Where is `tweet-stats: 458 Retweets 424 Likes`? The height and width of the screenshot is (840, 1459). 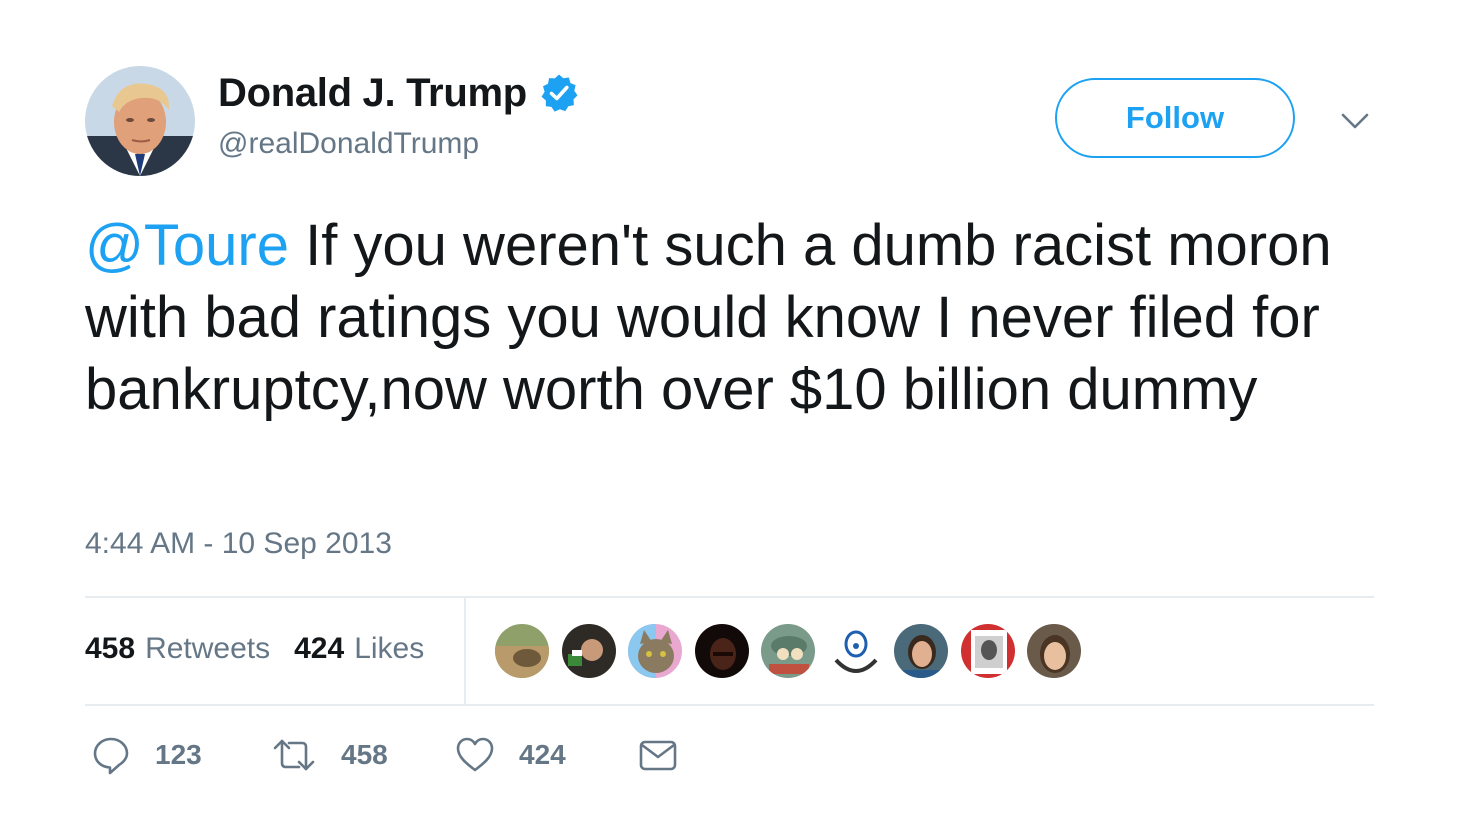
tweet-stats: 458 Retweets 424 Likes is located at coordinates (266, 649).